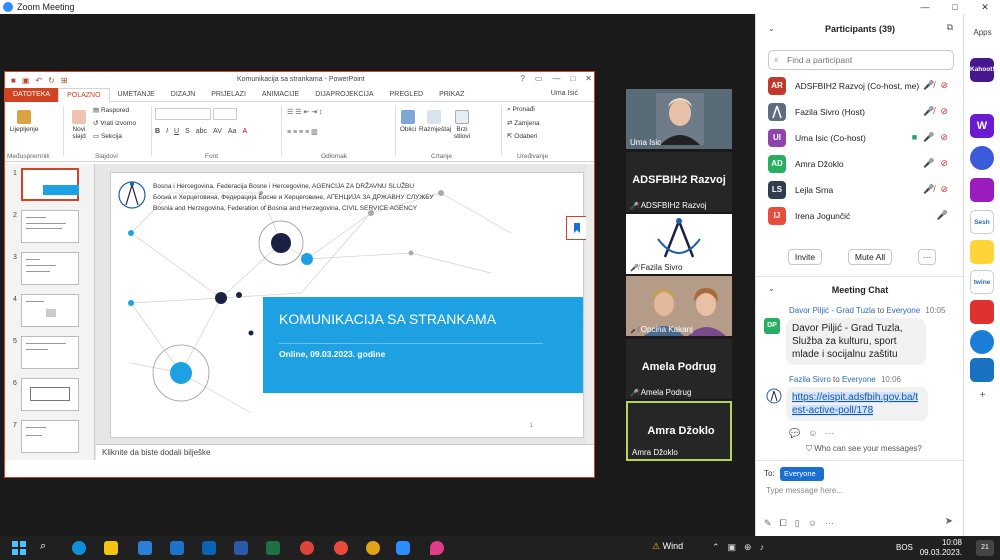 This screenshot has height=560, width=1000. Describe the element at coordinates (794, 433) in the screenshot. I see `reply-icon: 💬` at that location.